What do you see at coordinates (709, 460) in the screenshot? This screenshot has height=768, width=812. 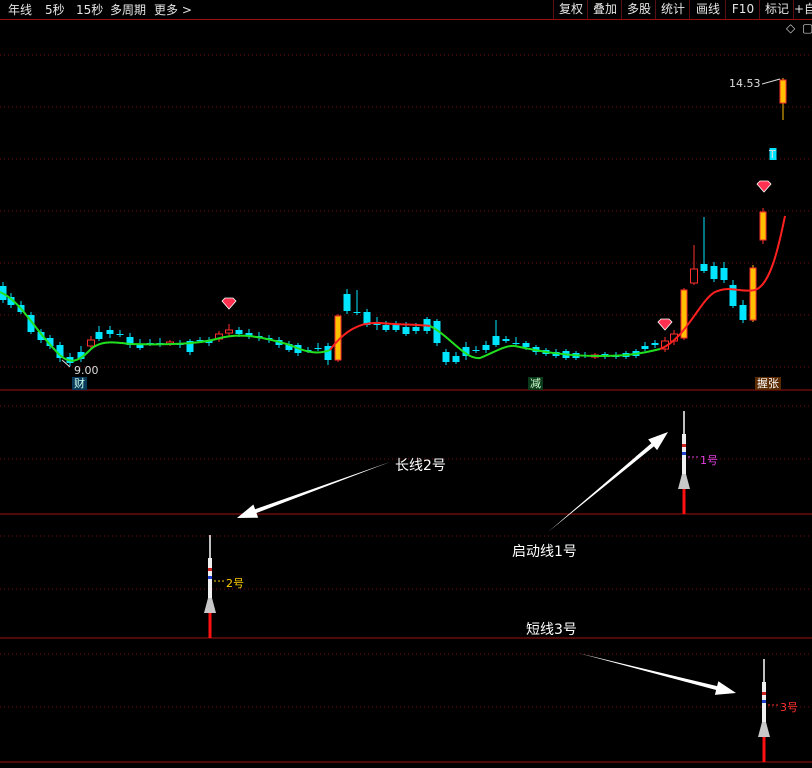 I see `rocket-1-label: 1号` at bounding box center [709, 460].